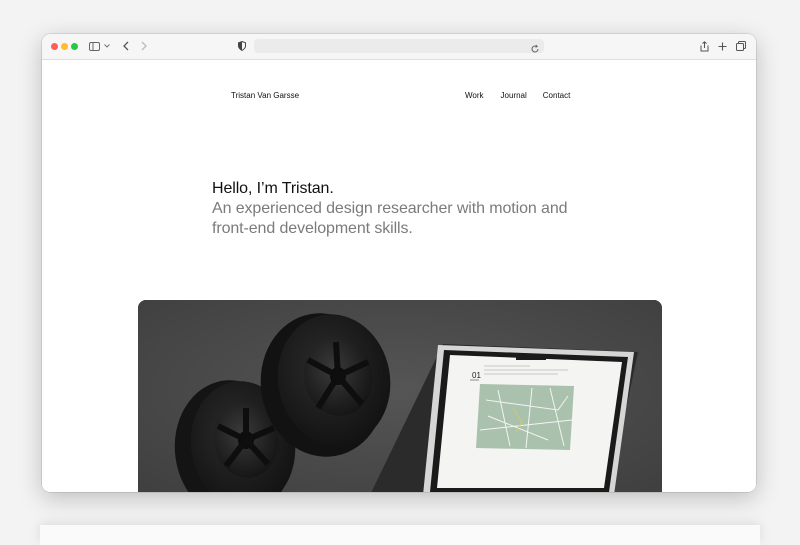 Image resolution: width=800 pixels, height=545 pixels. I want to click on hero-title: Hello, I’m Tristan., so click(273, 188).